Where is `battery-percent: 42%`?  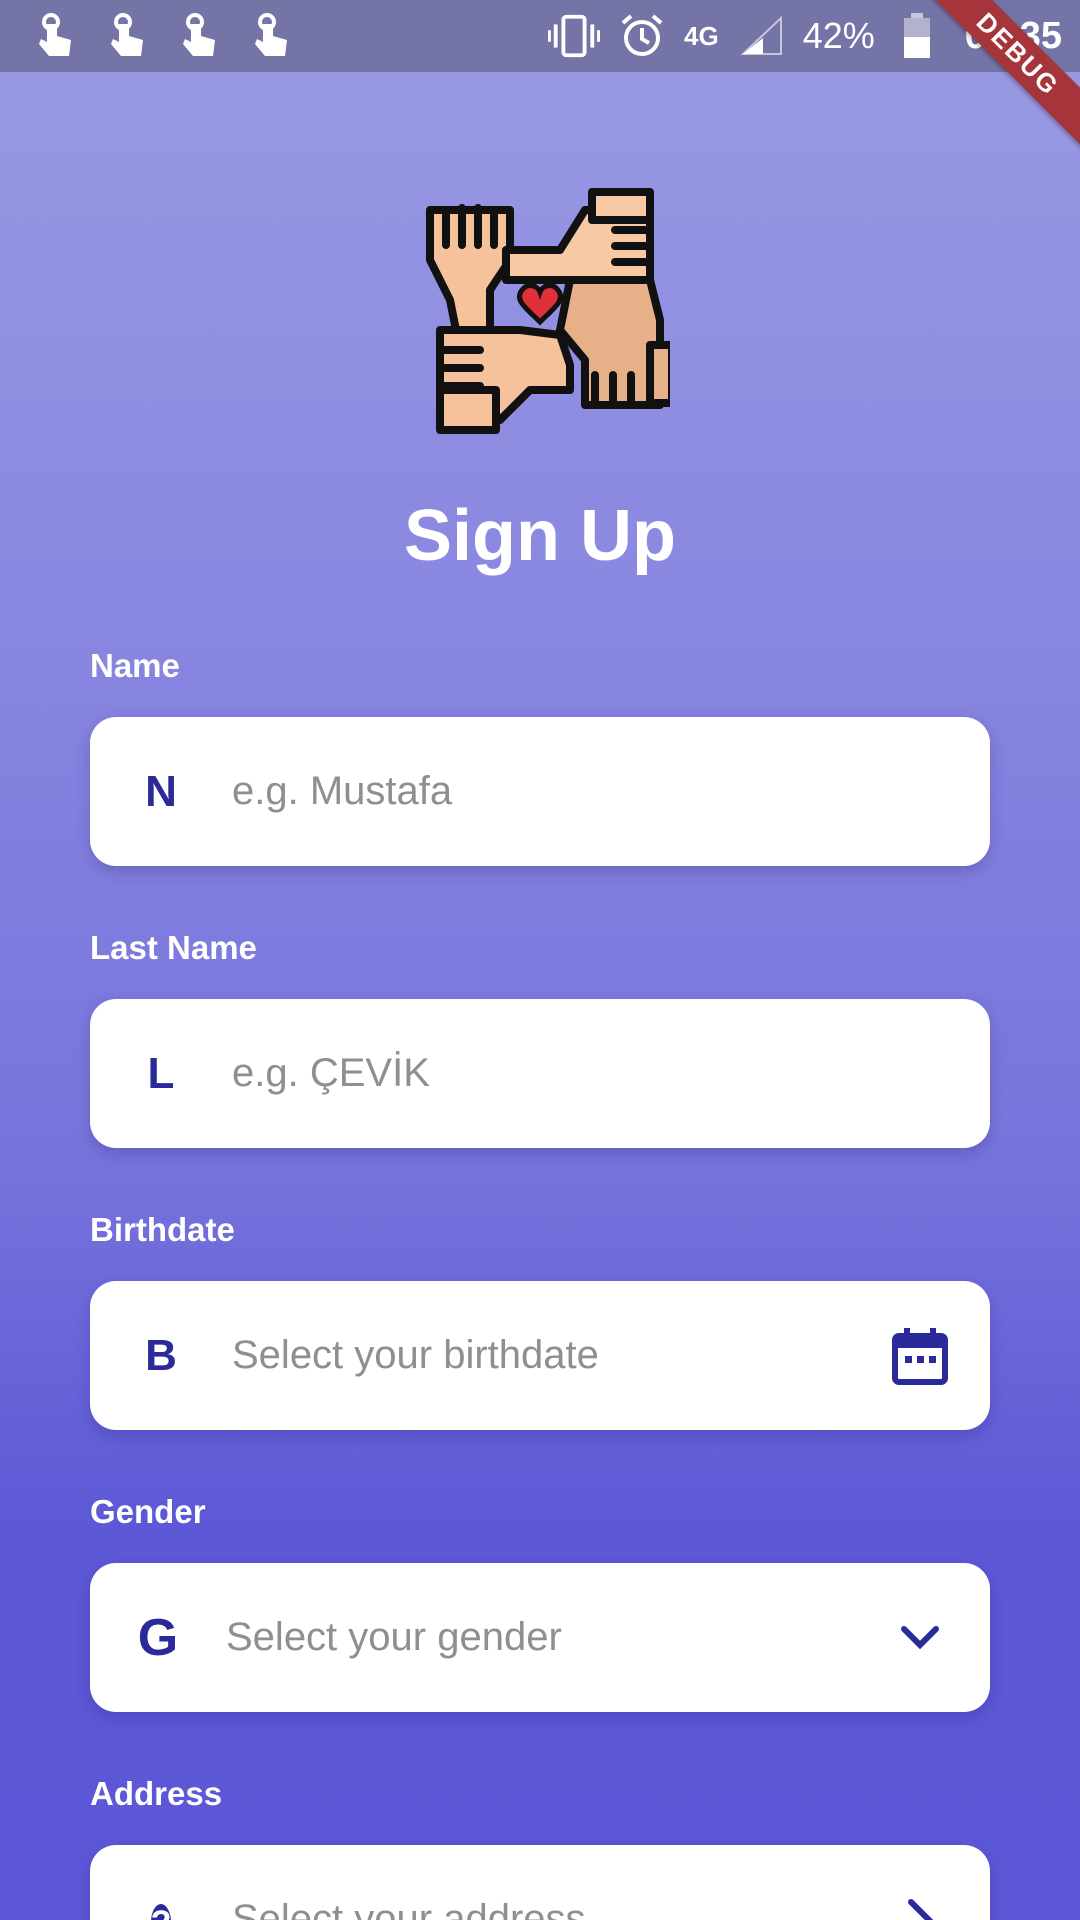 battery-percent: 42% is located at coordinates (838, 35).